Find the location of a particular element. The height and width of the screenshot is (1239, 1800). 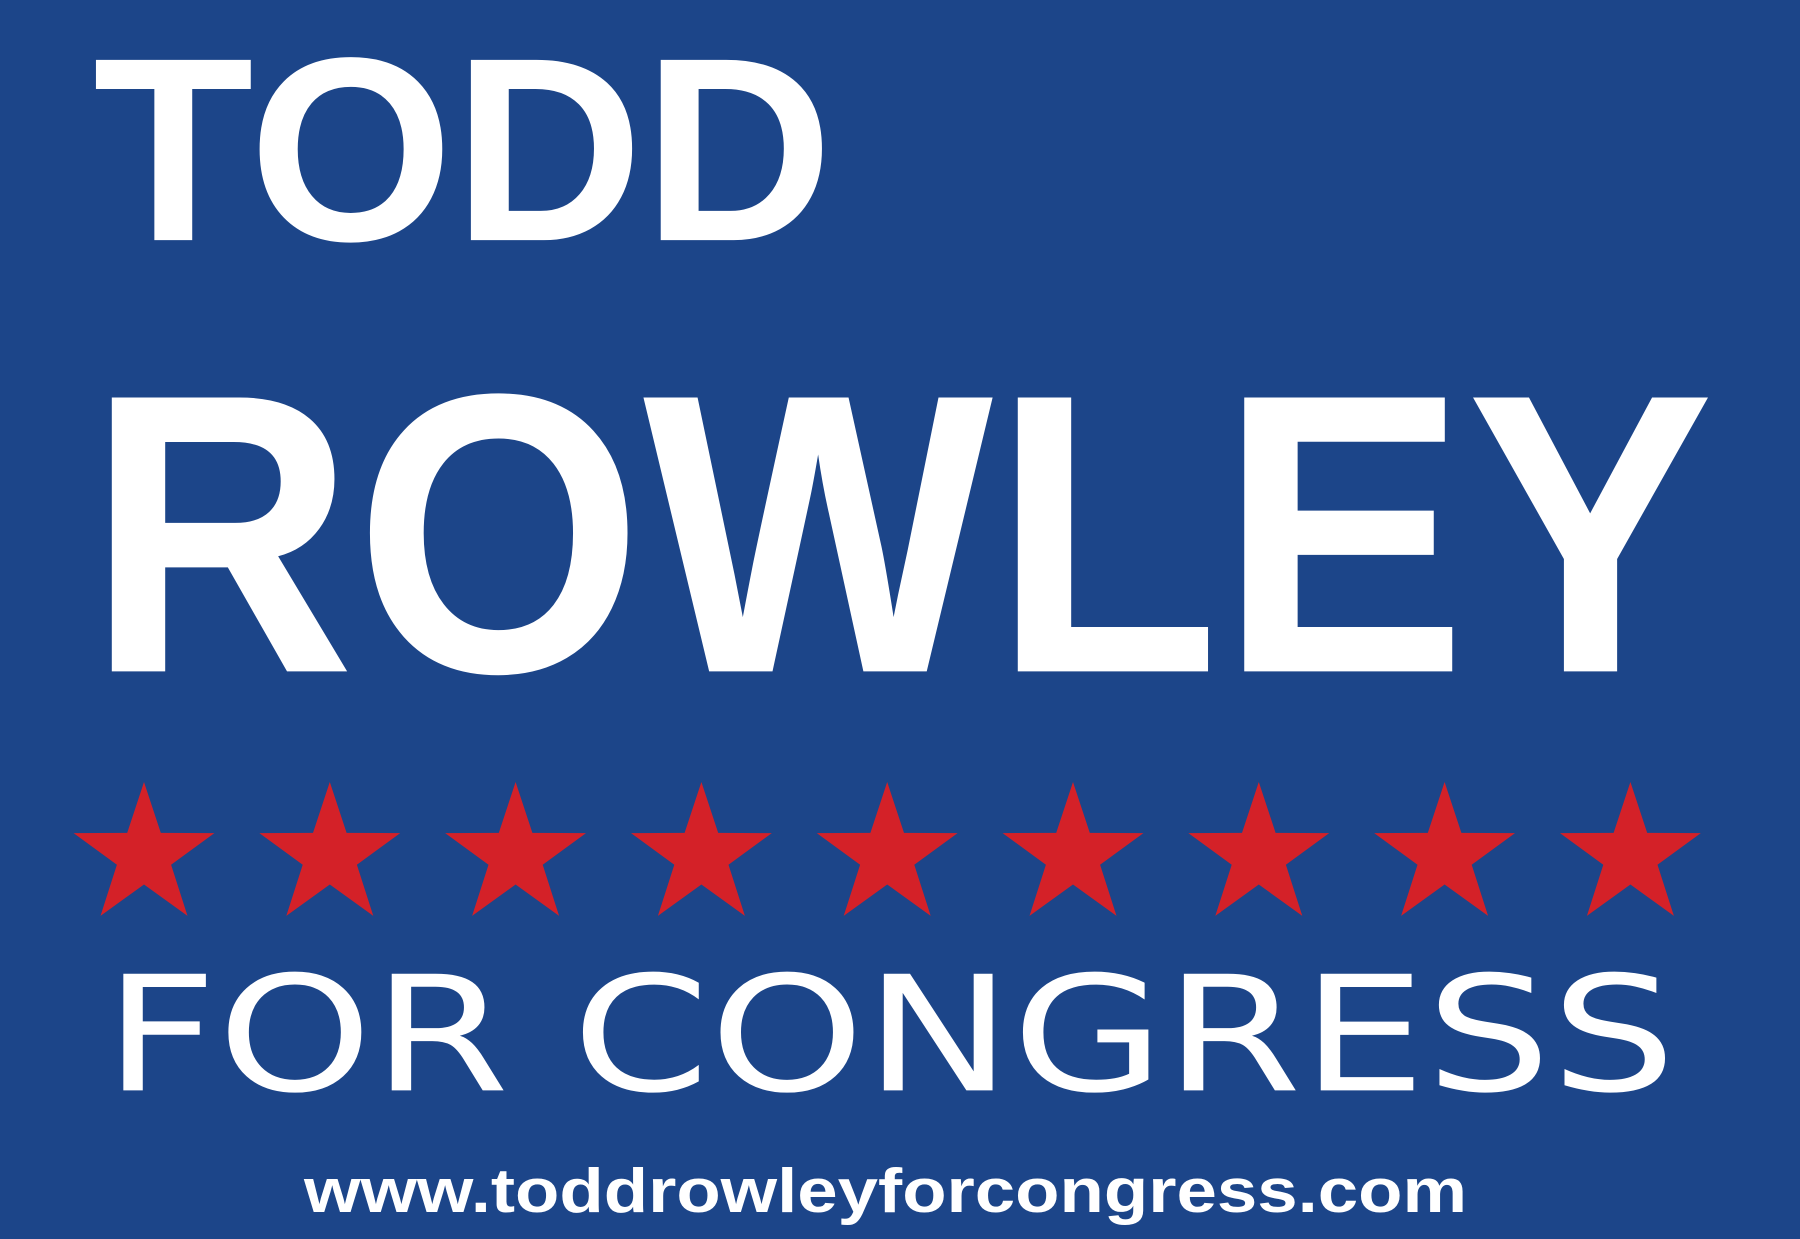

website-url: www.toddrowleyforcongress.com is located at coordinates (885, 1191).